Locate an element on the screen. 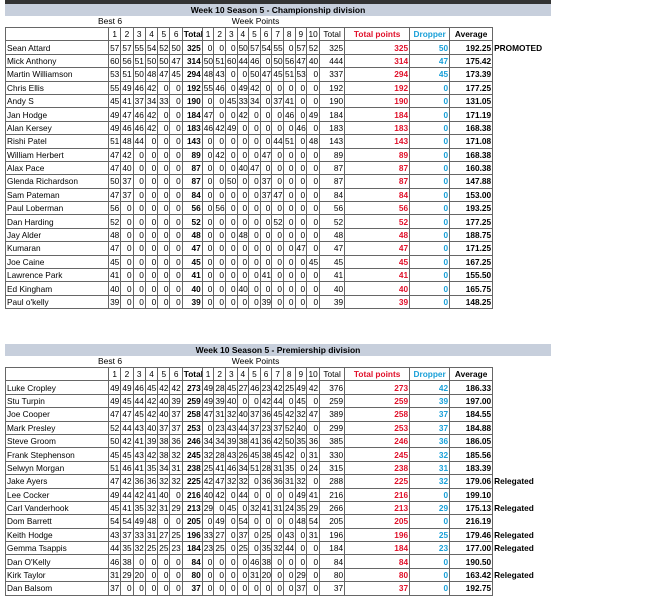 This screenshot has height=616, width=663. week-total: 184 is located at coordinates (332, 548).